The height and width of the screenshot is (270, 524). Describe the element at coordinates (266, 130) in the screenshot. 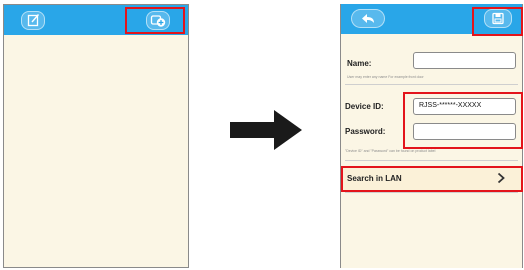

I see `right-arrow-icon` at that location.